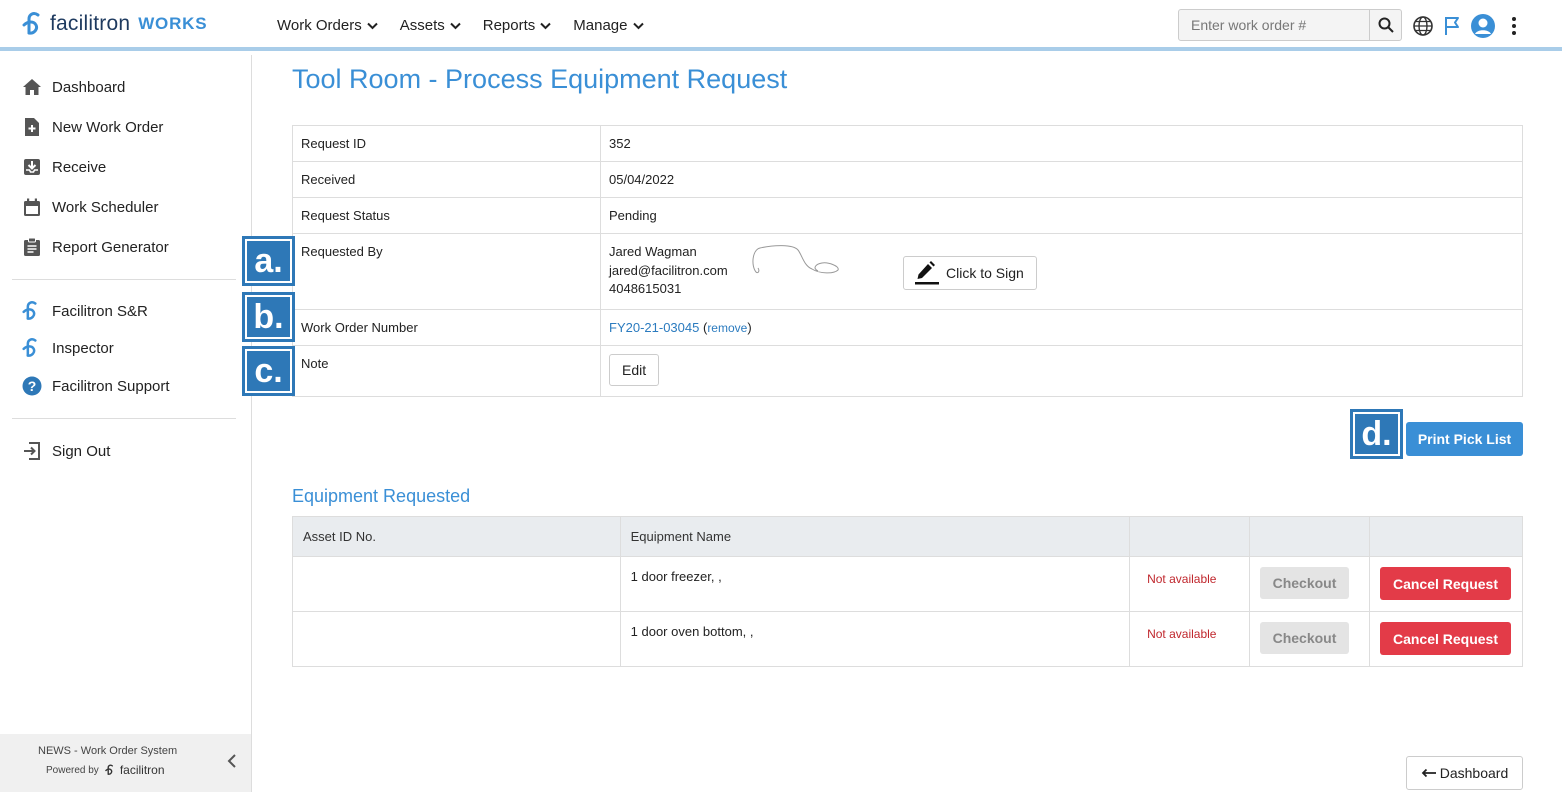  Describe the element at coordinates (1182, 579) in the screenshot. I see `availability-status: Not available` at that location.